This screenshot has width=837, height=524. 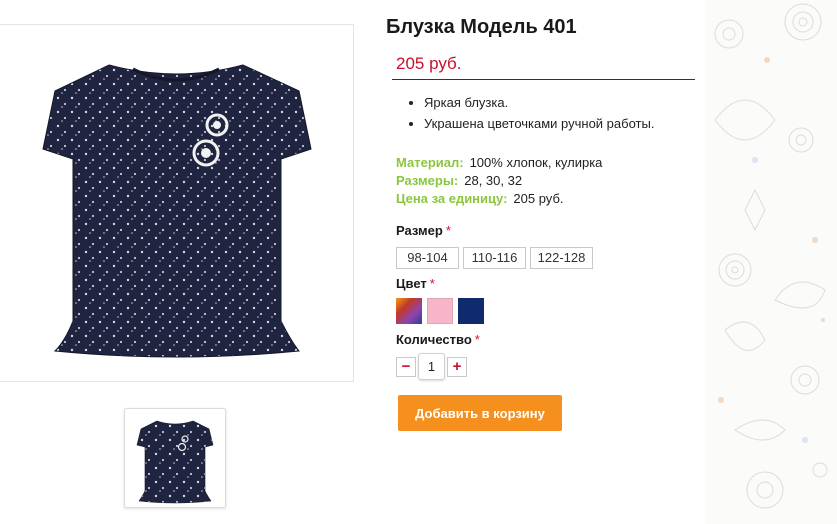 I want to click on feature-item: Яркая блузка., so click(x=539, y=102).